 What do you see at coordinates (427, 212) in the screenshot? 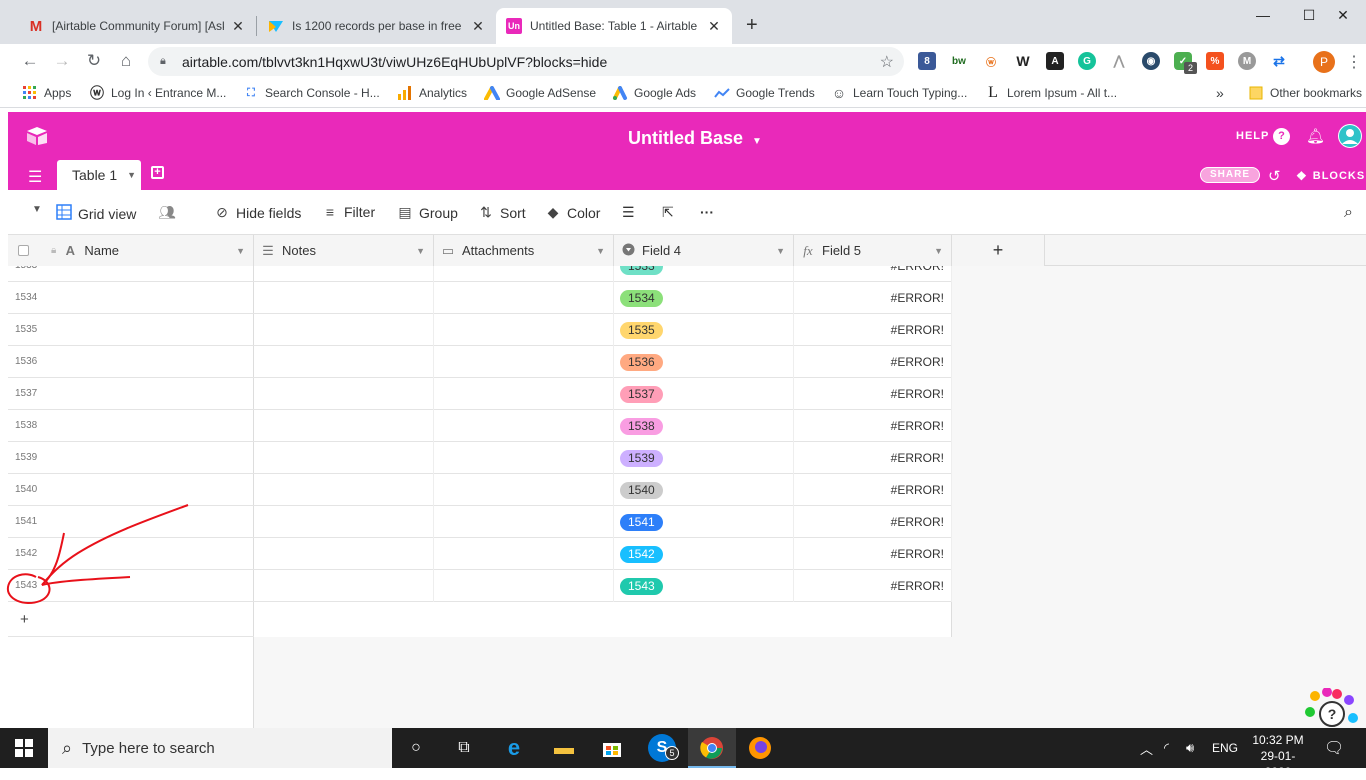
I see `group-button: ▤ Group` at bounding box center [427, 212].